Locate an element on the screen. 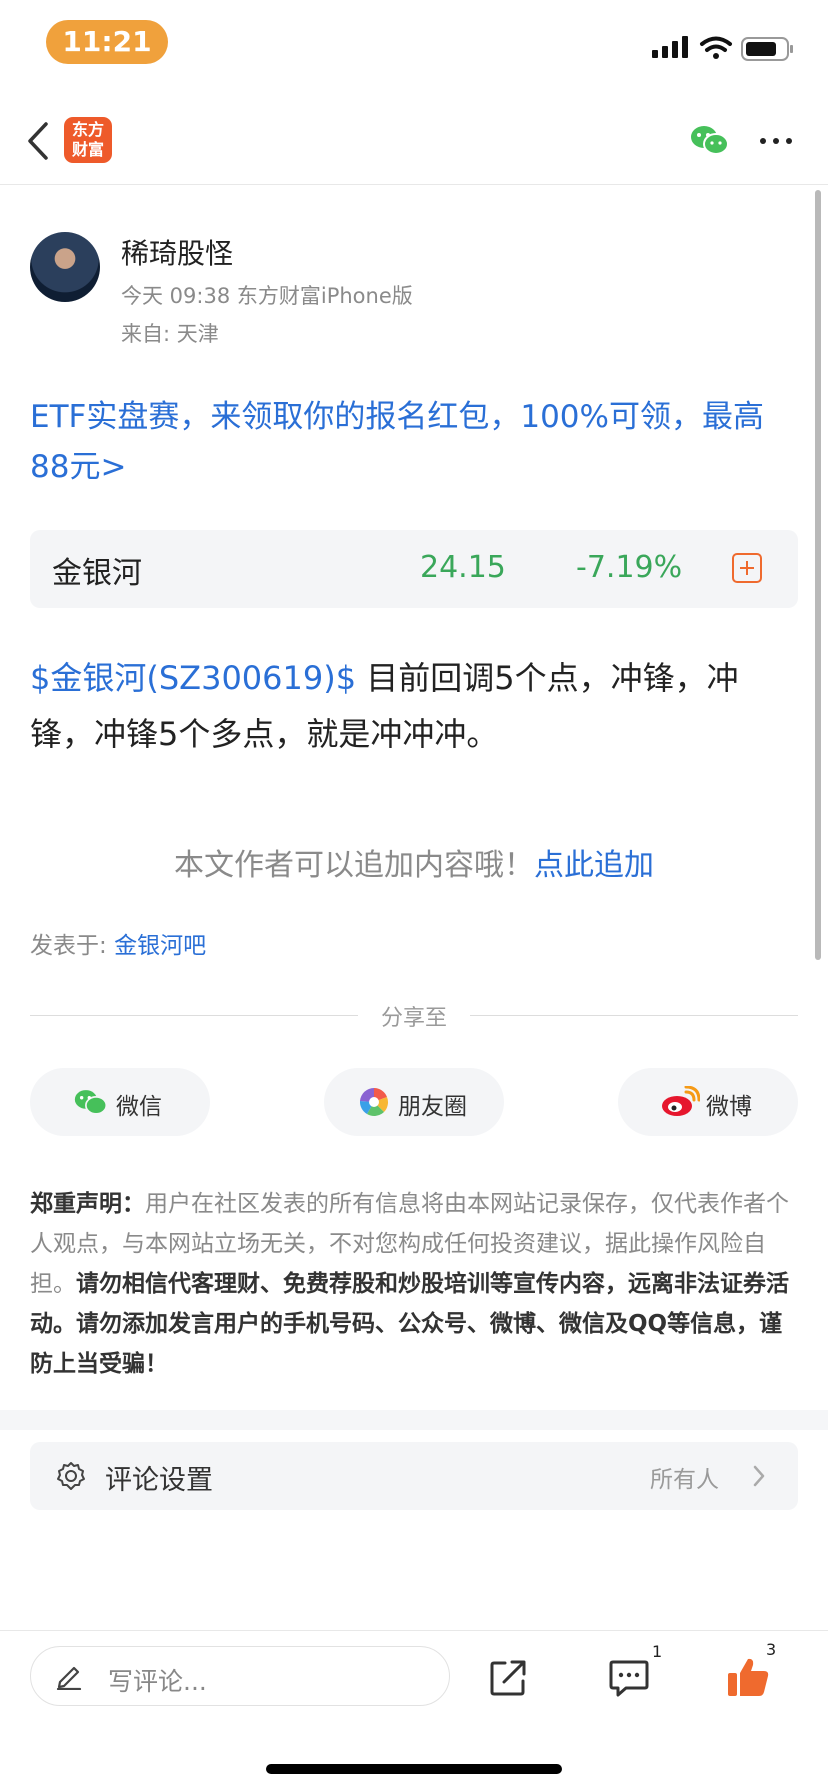  share-weibo-button: 微博 is located at coordinates (708, 1102).